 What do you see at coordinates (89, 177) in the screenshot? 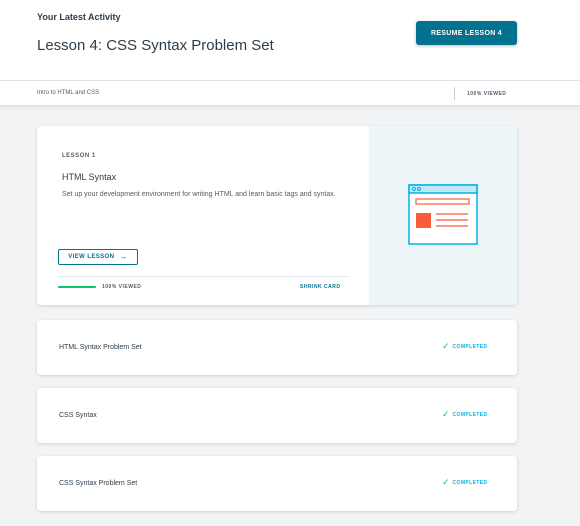
I see `lesson-card-title: HTML Syntax` at bounding box center [89, 177].